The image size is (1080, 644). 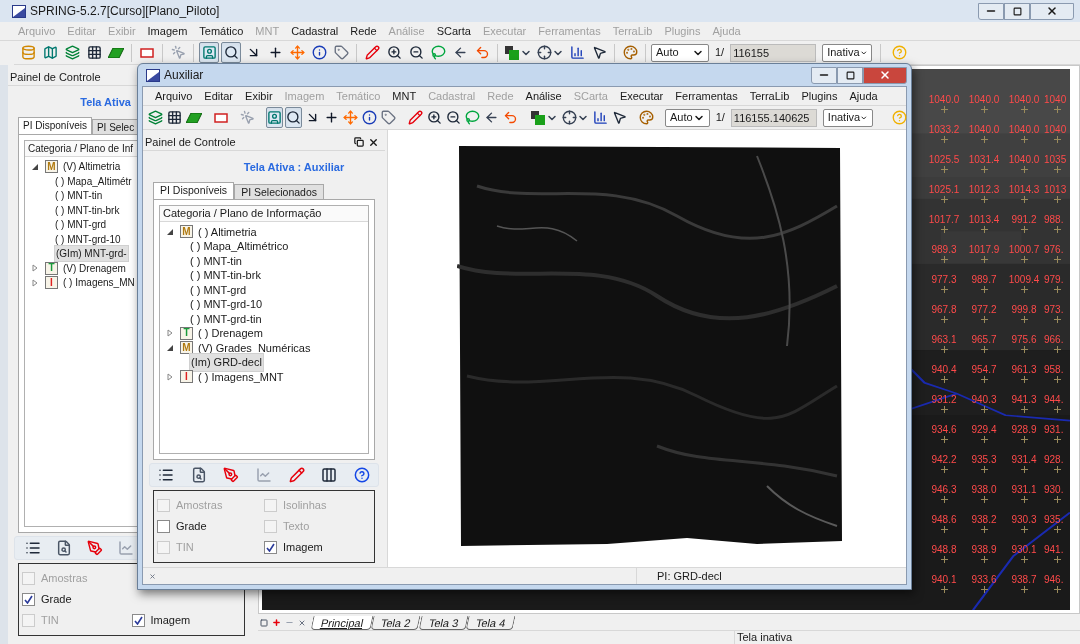 What do you see at coordinates (443, 623) in the screenshot?
I see `screen-tab: Tela 3` at bounding box center [443, 623].